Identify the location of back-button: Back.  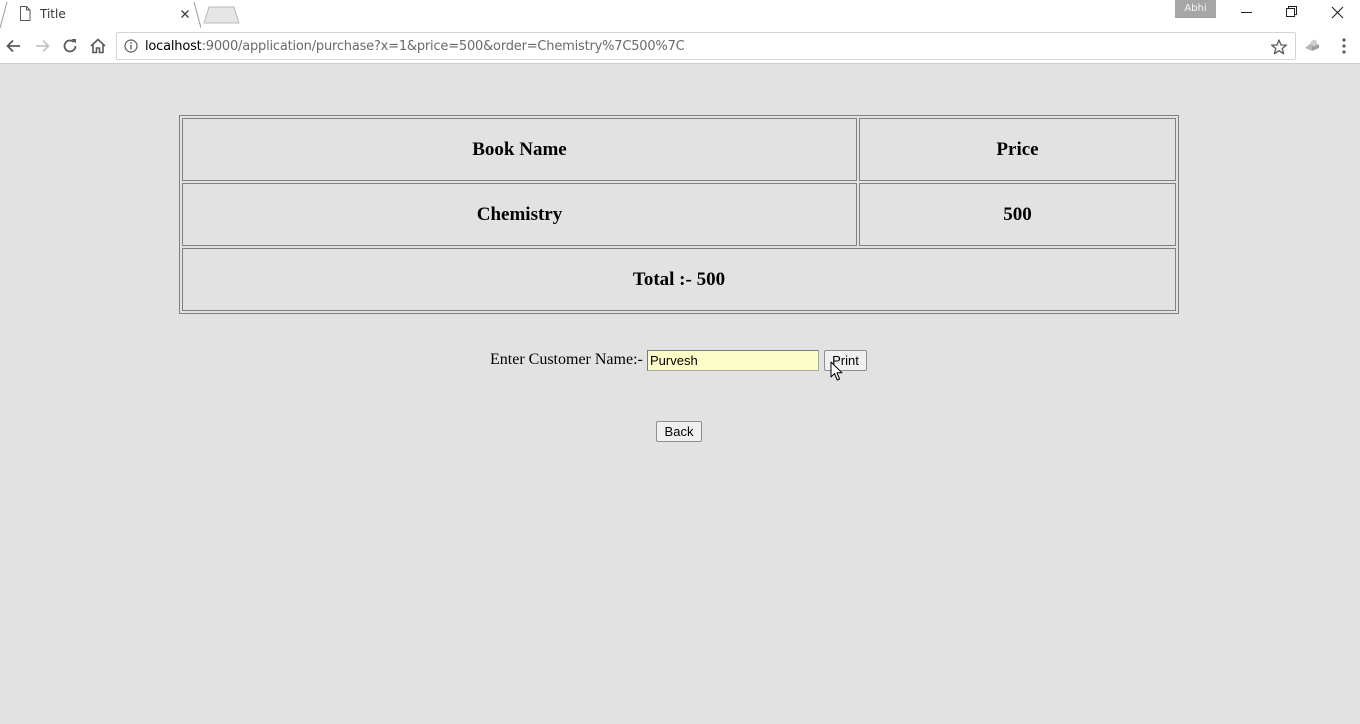
(679, 431).